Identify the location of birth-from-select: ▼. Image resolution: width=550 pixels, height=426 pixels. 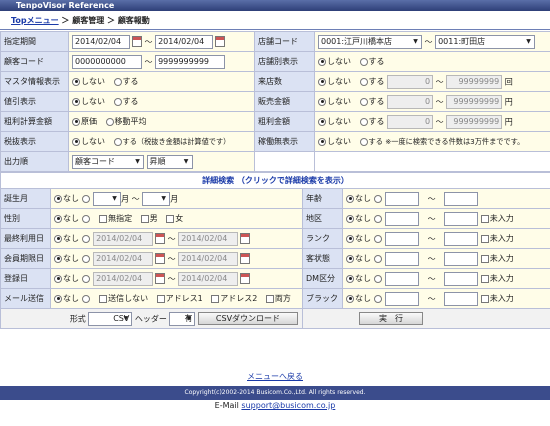
(107, 198).